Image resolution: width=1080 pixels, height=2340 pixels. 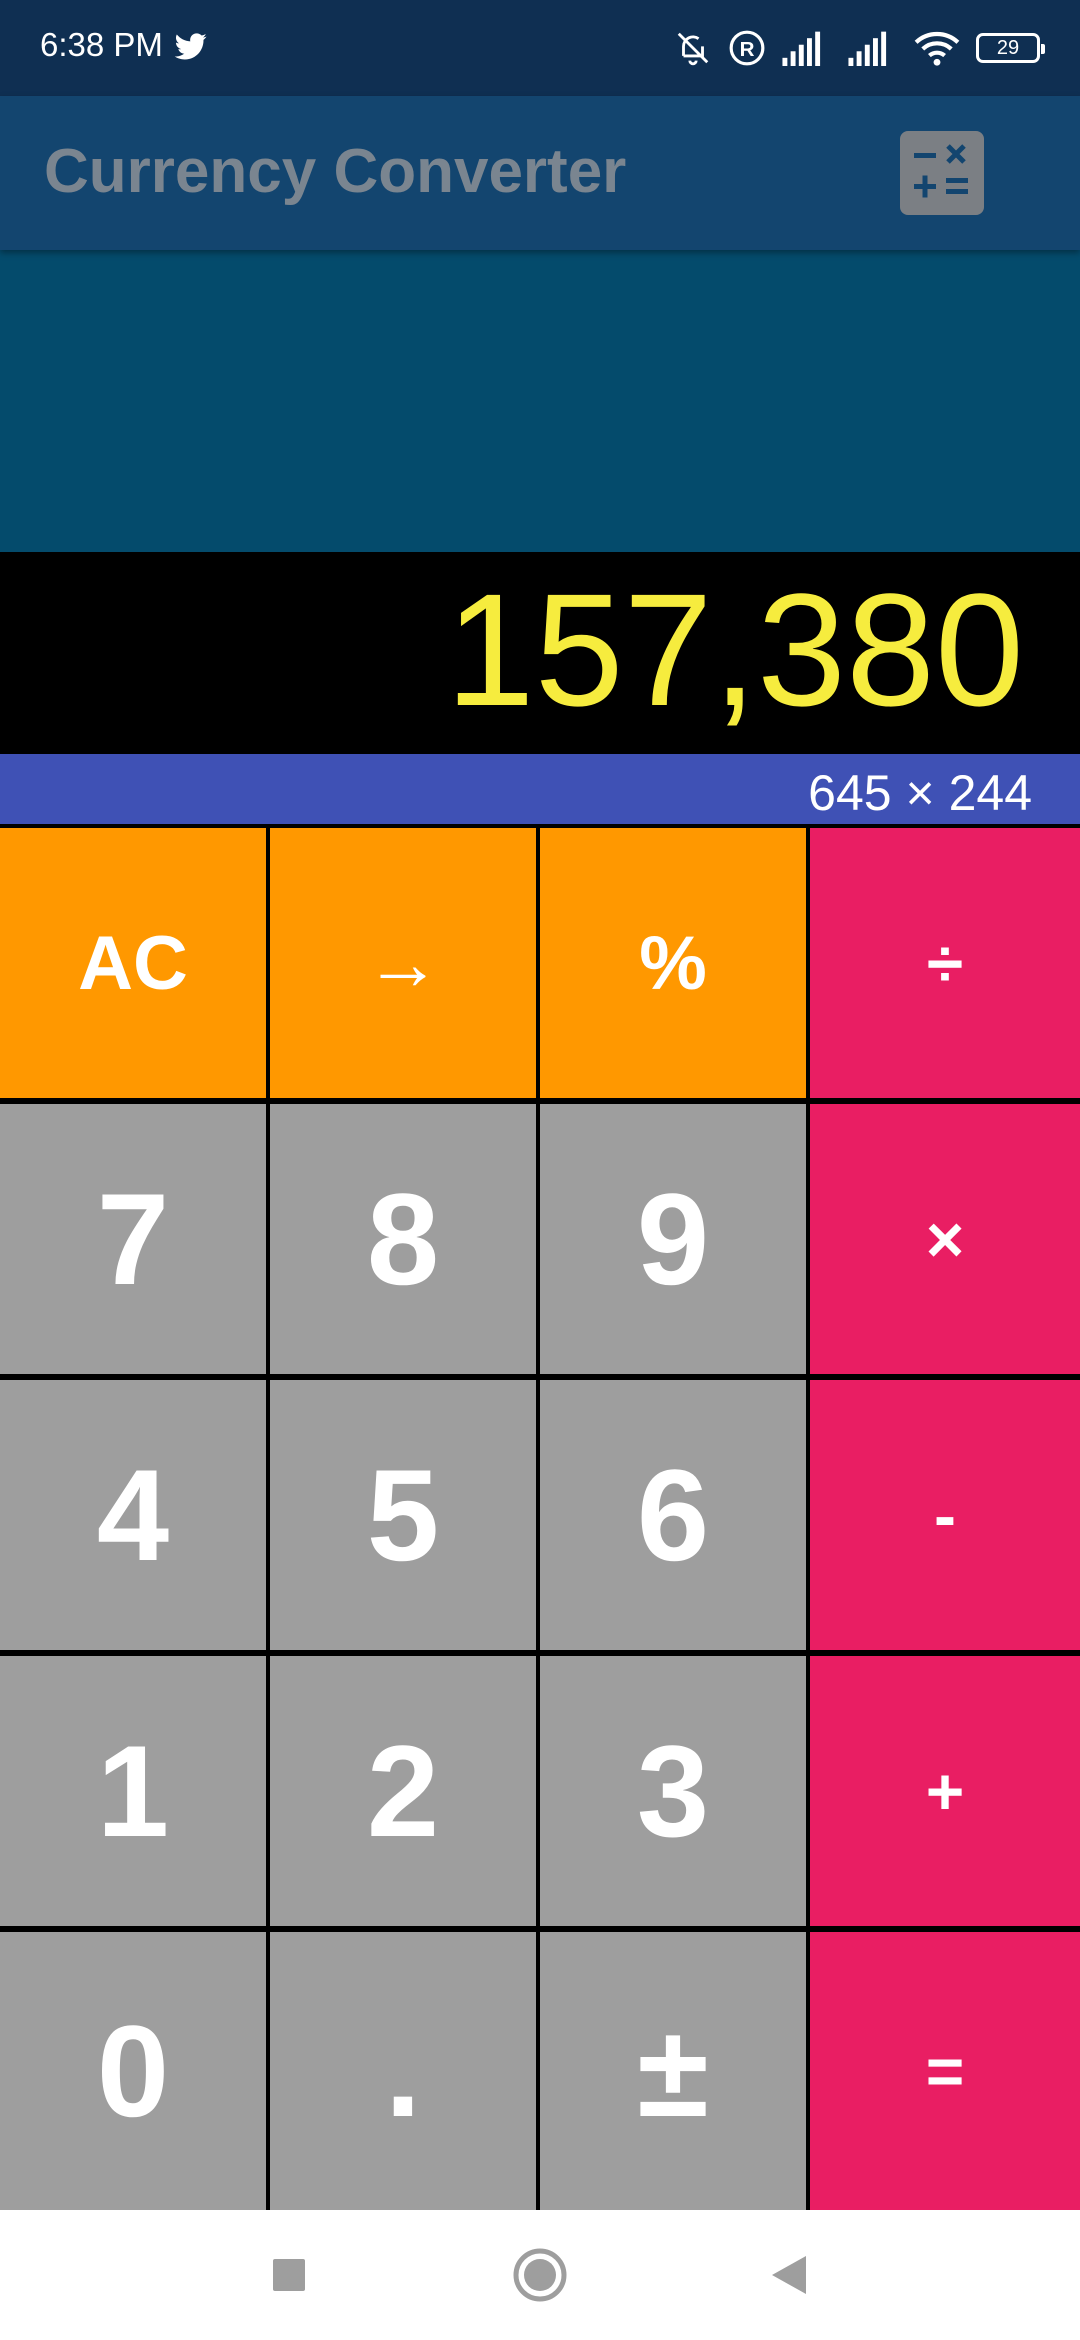 What do you see at coordinates (133, 2071) in the screenshot?
I see `digit-0-button: 0` at bounding box center [133, 2071].